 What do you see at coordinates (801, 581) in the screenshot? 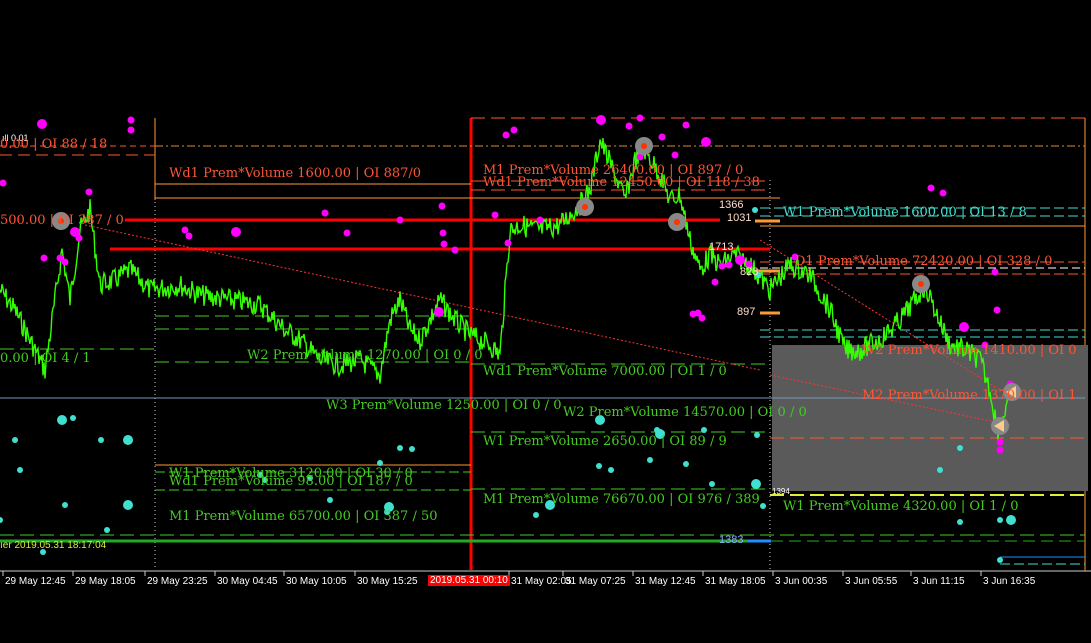
I see `time-tick-label: 3 Jun 00:35` at bounding box center [801, 581].